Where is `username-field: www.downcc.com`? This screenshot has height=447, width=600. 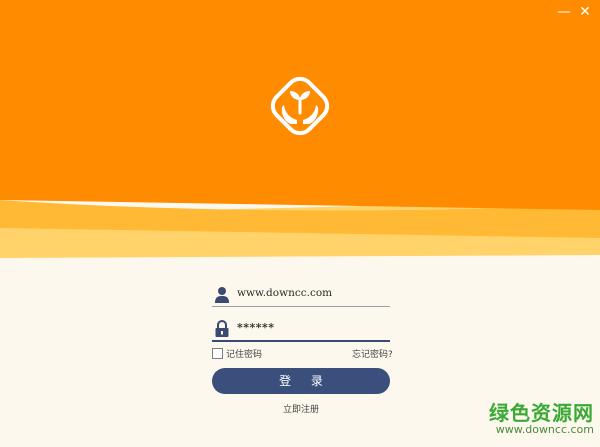
username-field: www.downcc.com is located at coordinates (301, 295).